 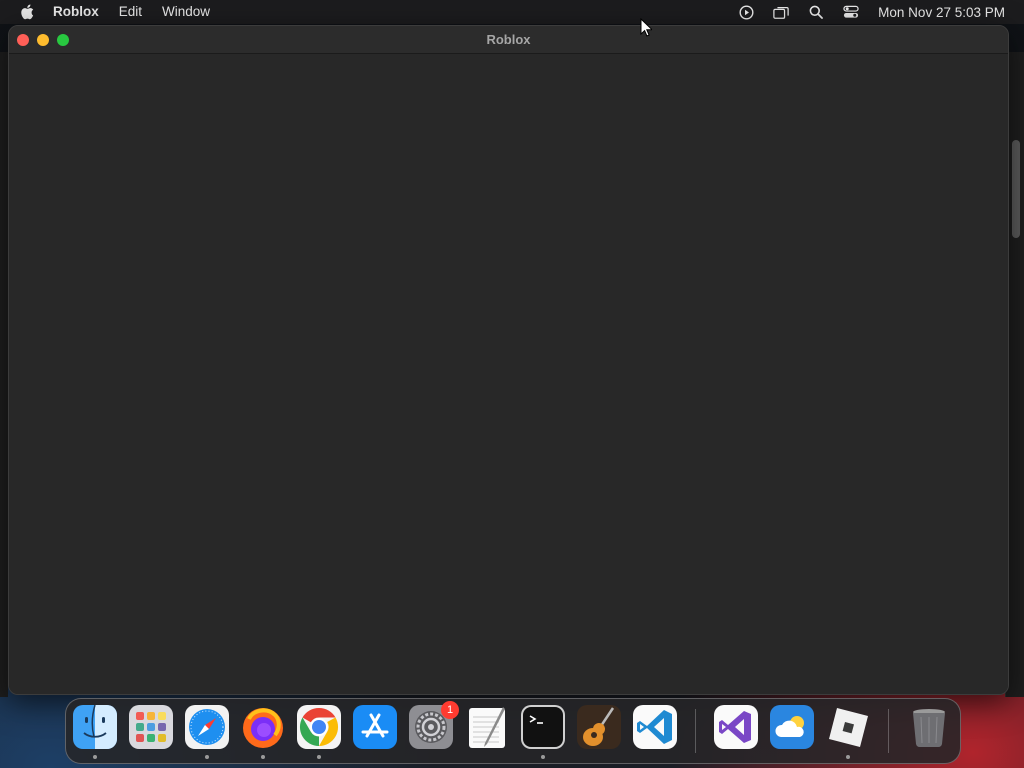 I want to click on dock-app-app-store, so click(x=375, y=727).